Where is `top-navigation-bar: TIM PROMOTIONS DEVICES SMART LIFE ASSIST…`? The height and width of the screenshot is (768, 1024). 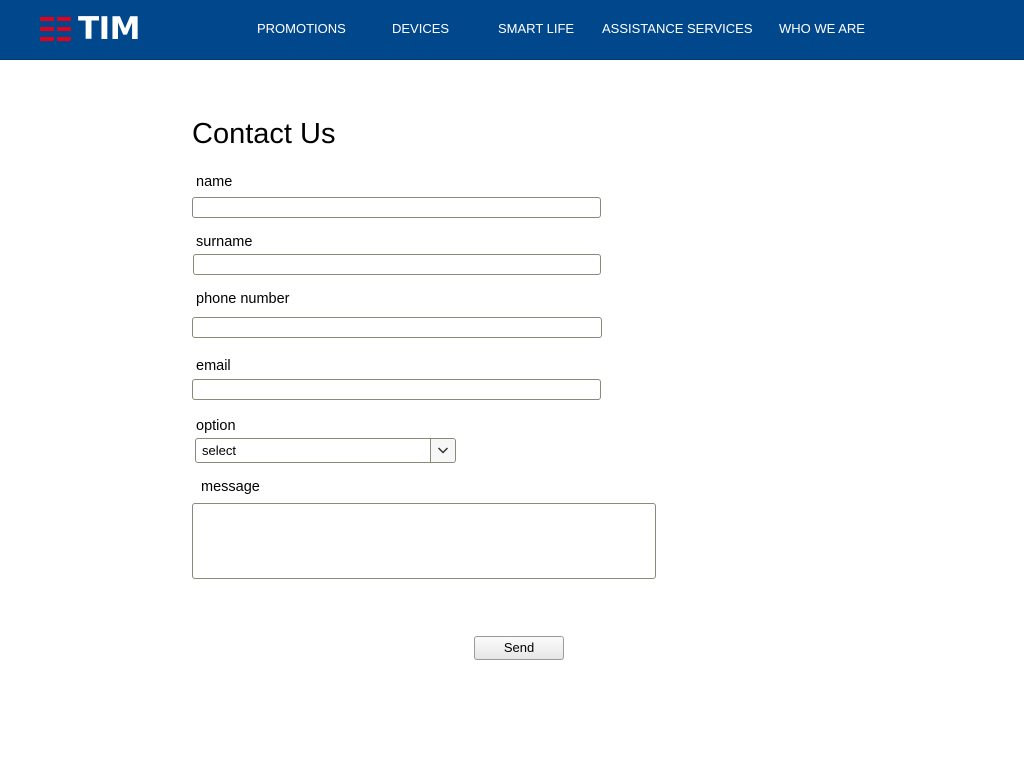
top-navigation-bar: TIM PROMOTIONS DEVICES SMART LIFE ASSIST… is located at coordinates (512, 30).